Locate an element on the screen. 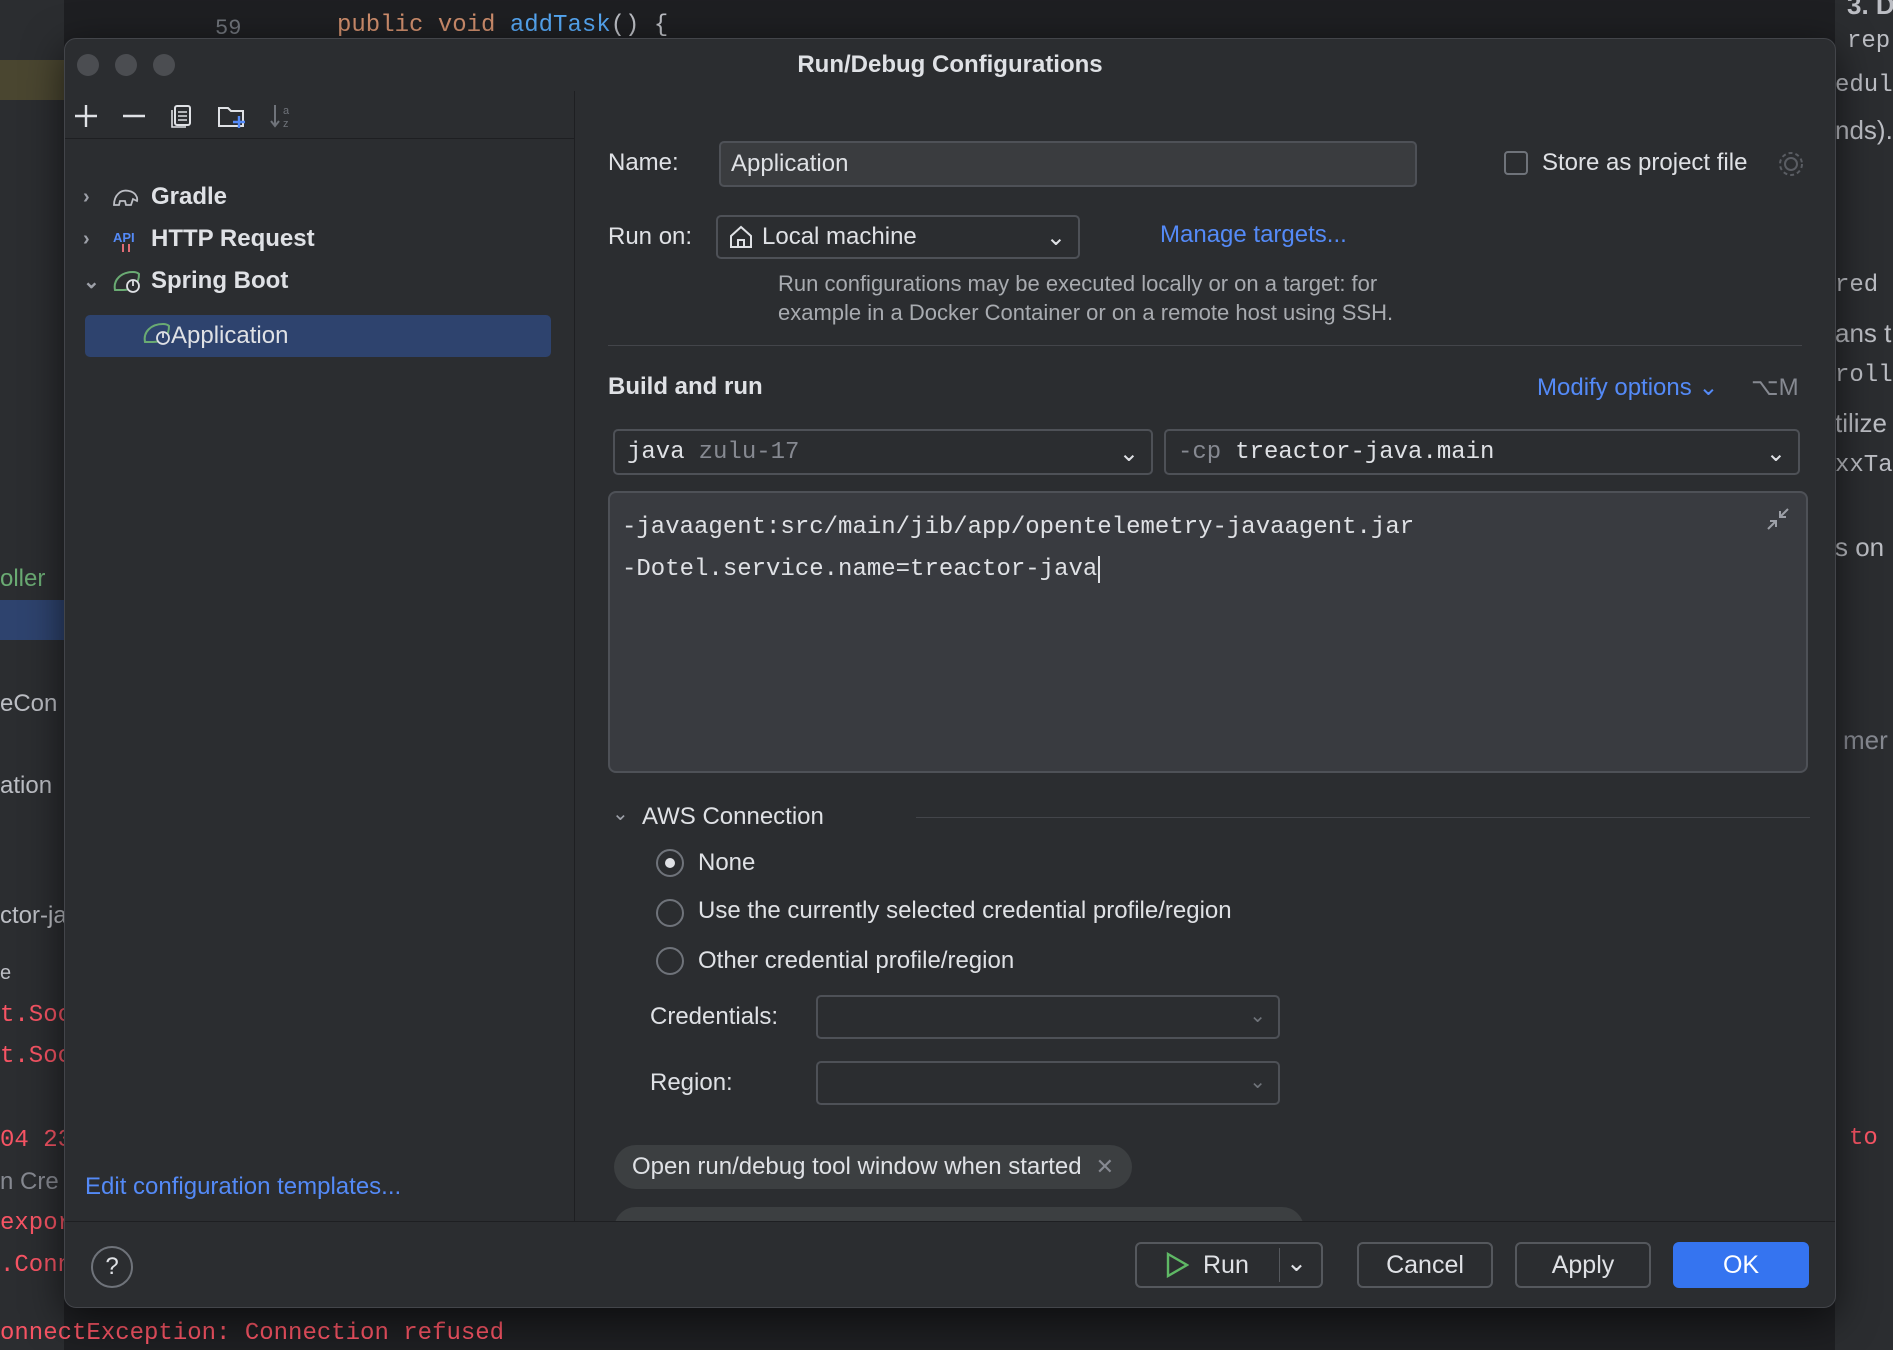 The height and width of the screenshot is (1350, 1893). add-configuration-button is located at coordinates (86, 116).